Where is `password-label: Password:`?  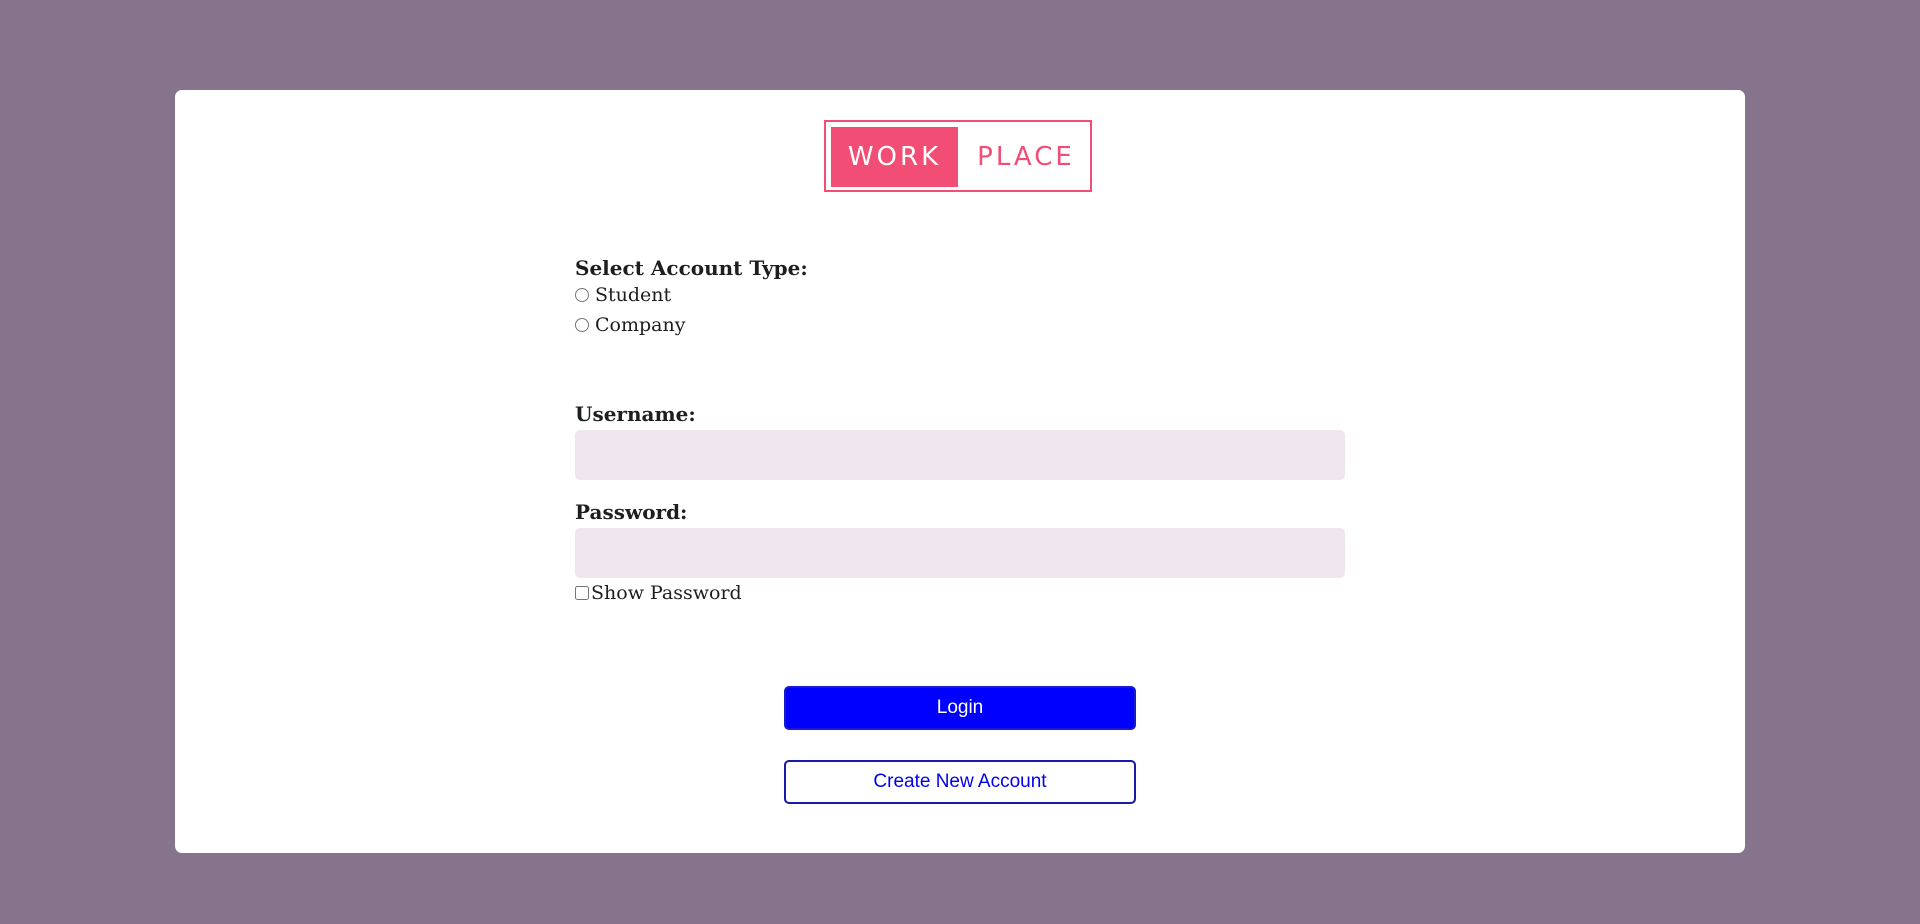 password-label: Password: is located at coordinates (631, 512).